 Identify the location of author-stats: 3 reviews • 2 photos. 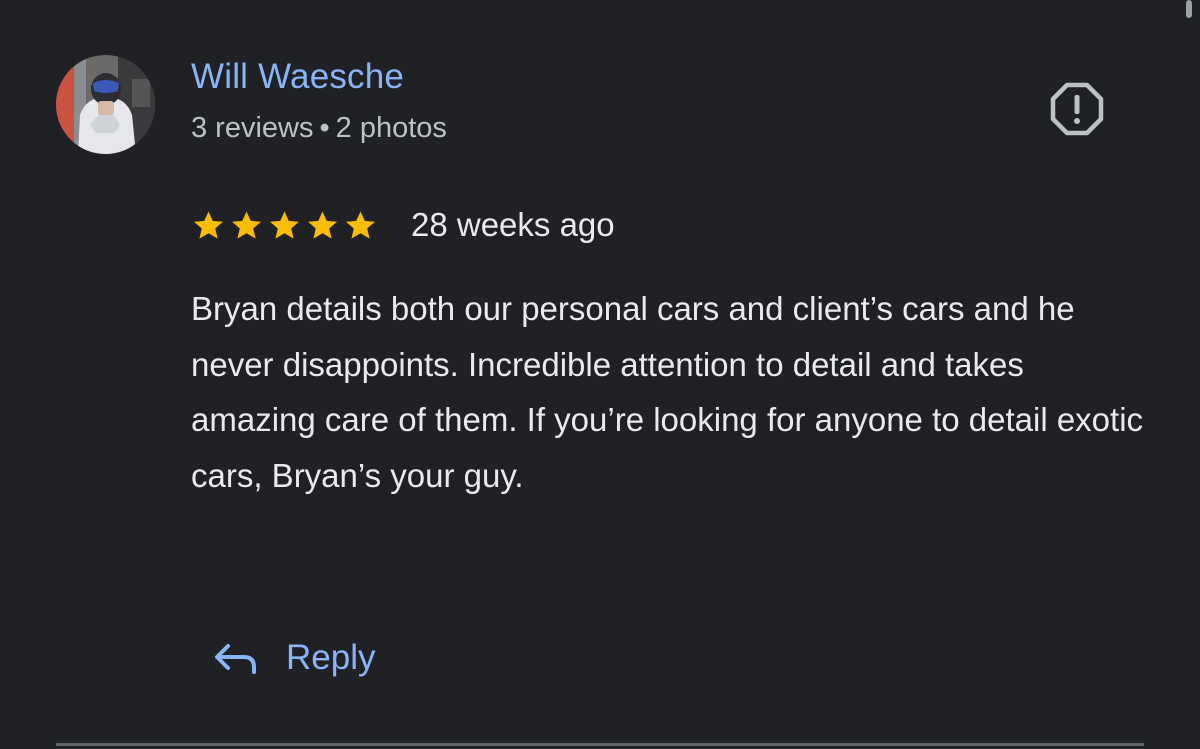
(319, 128).